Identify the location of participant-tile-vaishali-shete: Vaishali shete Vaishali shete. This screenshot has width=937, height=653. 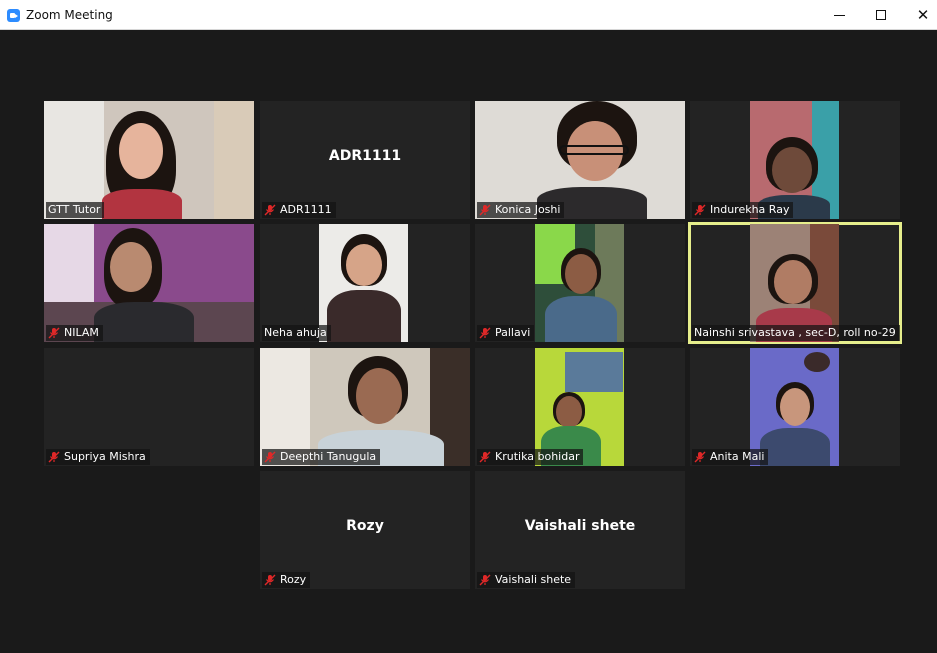
(580, 530).